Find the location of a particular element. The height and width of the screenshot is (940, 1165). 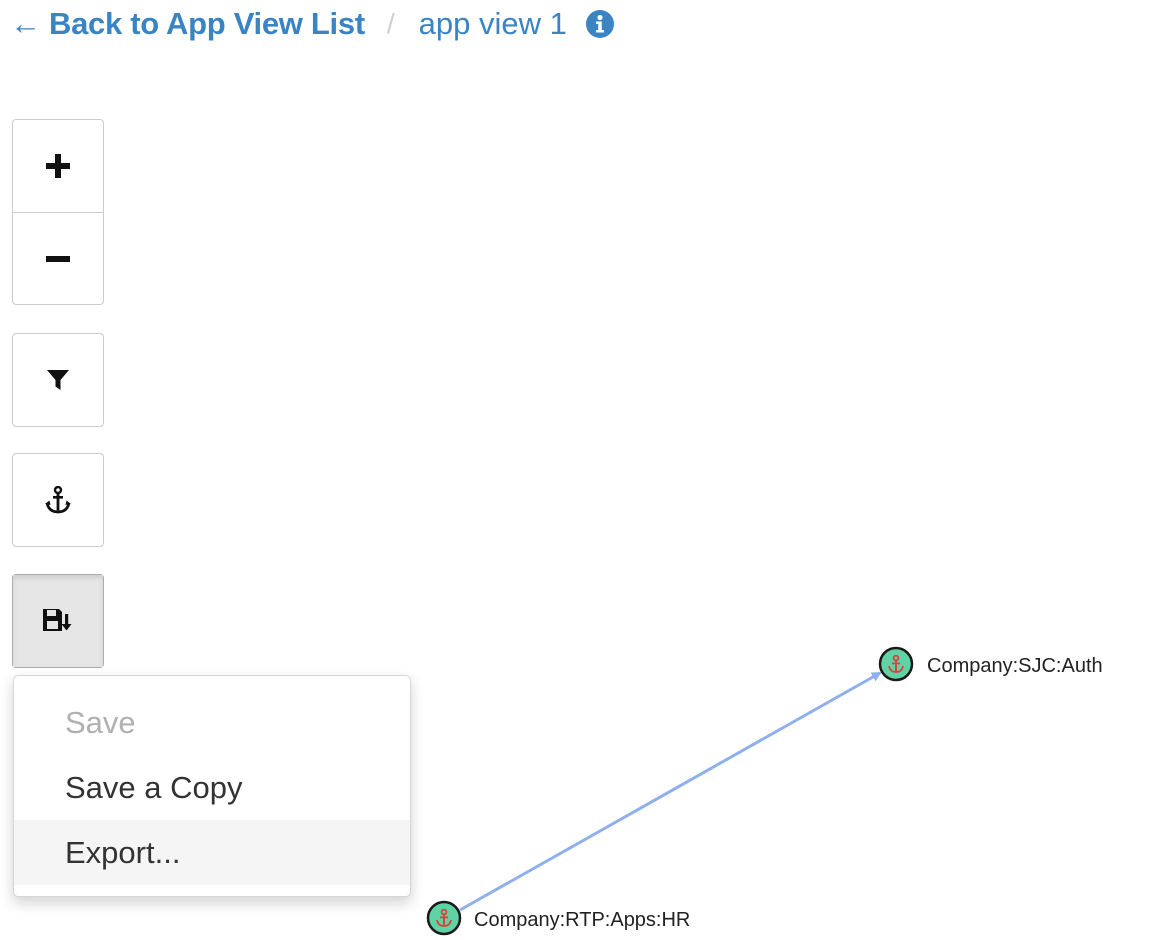

node-label: Company:SJC:Auth is located at coordinates (1015, 666).